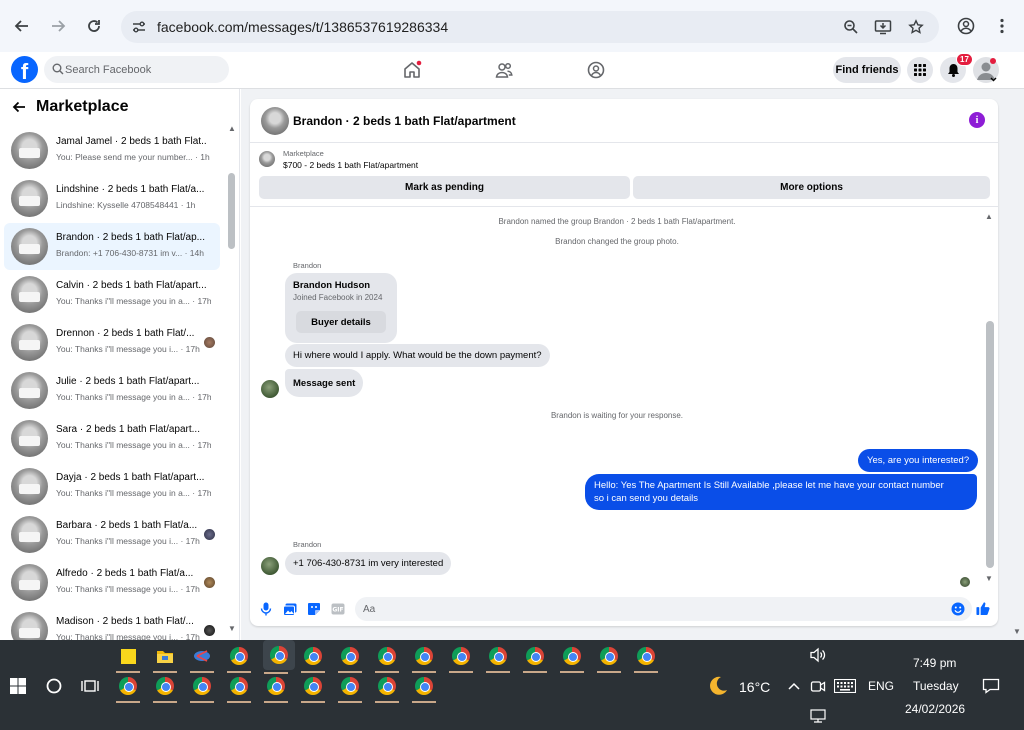 Image resolution: width=1024 pixels, height=730 pixels. Describe the element at coordinates (989, 216) in the screenshot. I see `chat-scroll-up-icon: ▲` at that location.